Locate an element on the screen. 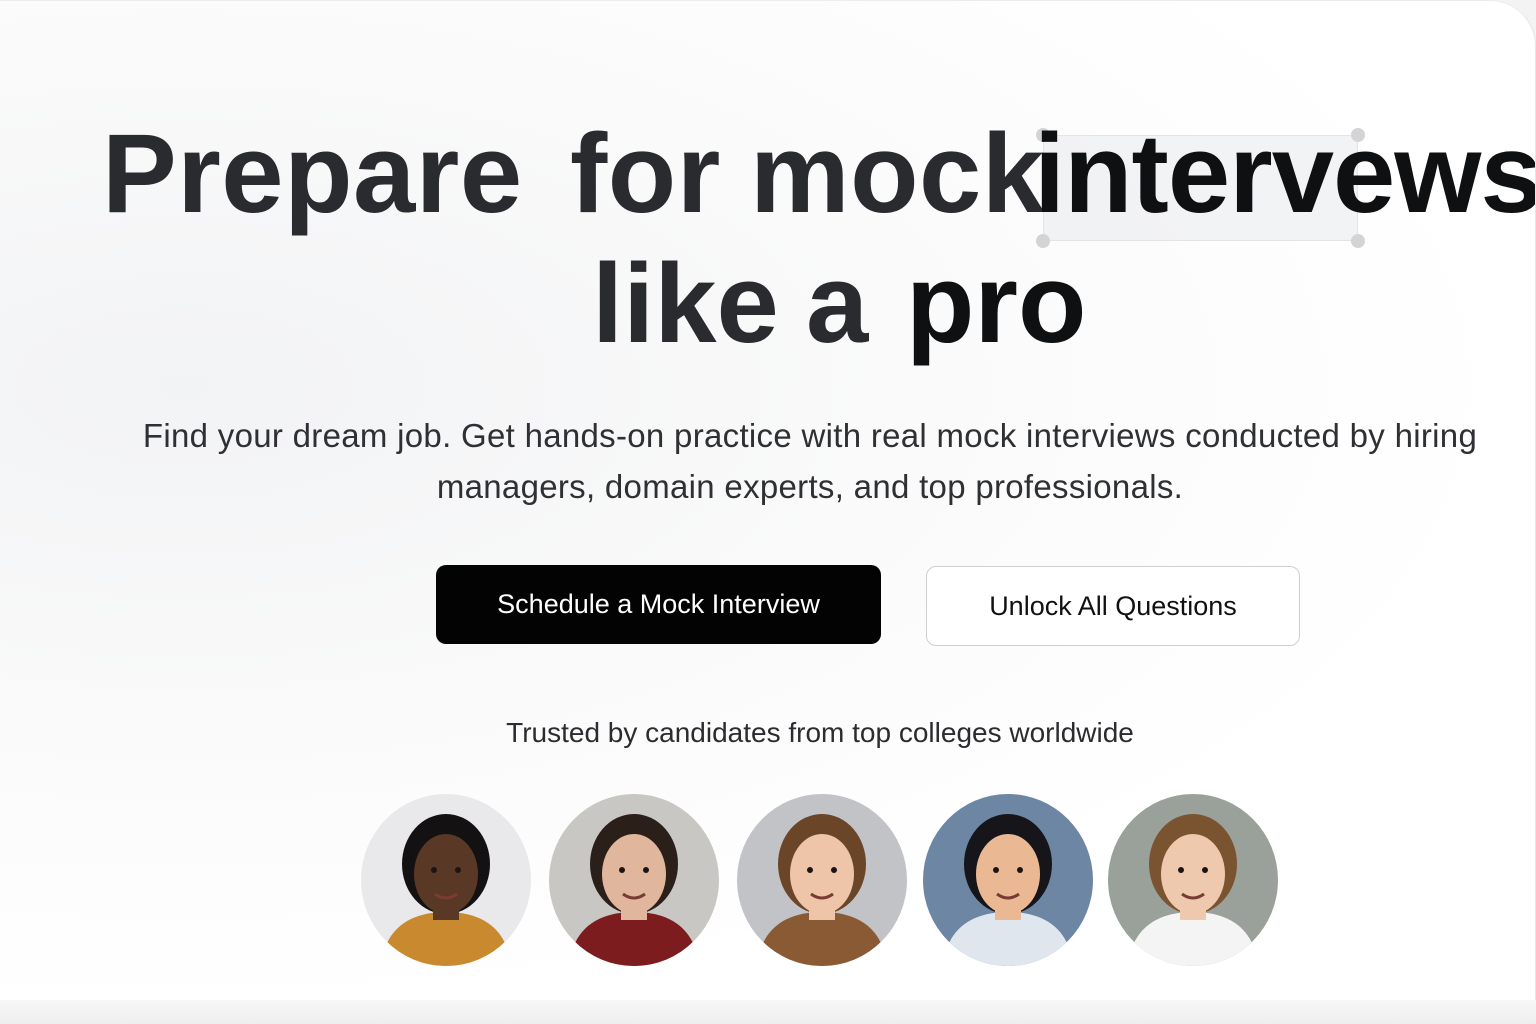 This screenshot has width=1536, height=1024. hero-word: Prepare is located at coordinates (312, 173).